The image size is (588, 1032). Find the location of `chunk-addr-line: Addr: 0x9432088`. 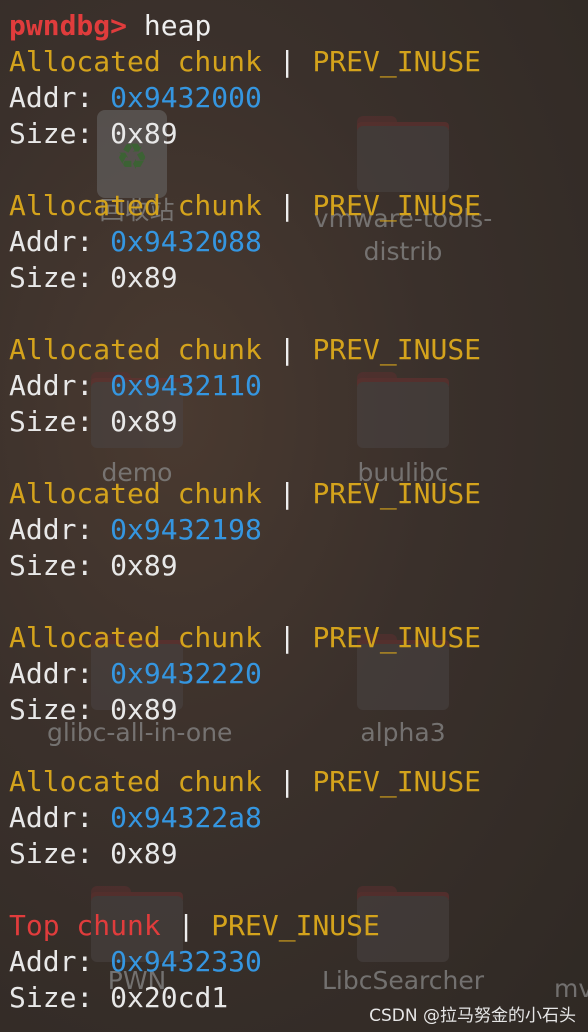

chunk-addr-line: Addr: 0x9432088 is located at coordinates (135, 241).